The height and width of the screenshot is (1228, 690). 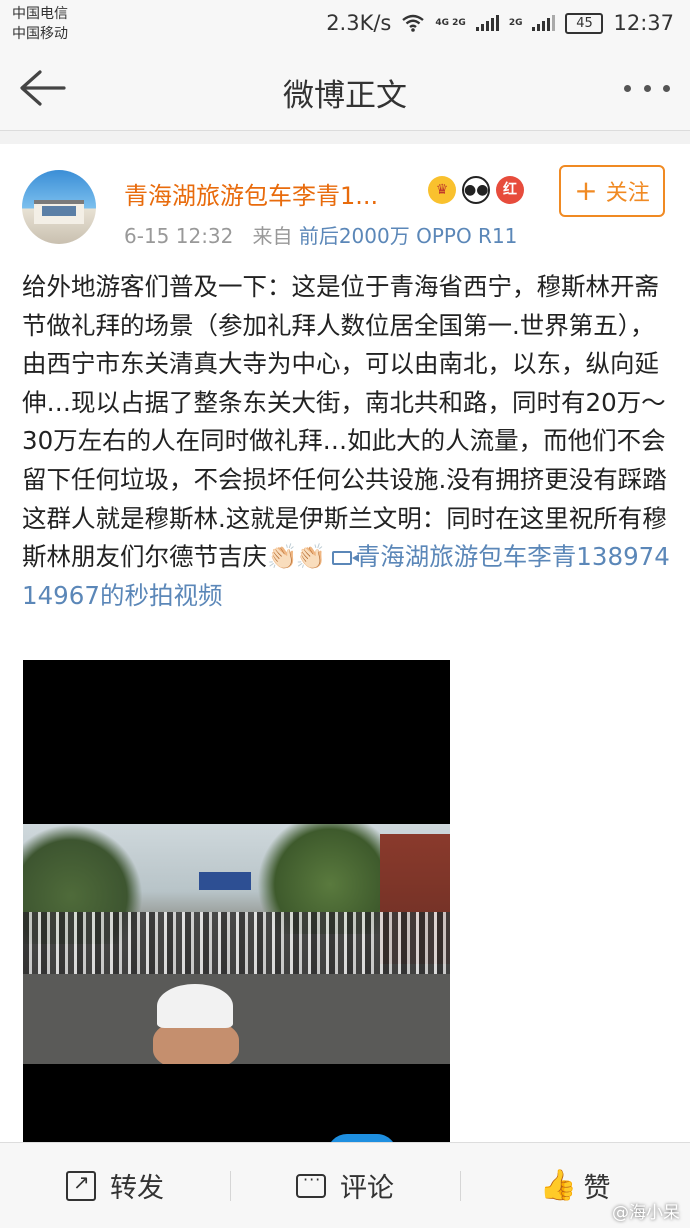 I want to click on carrier-1: 中国电信, so click(x=40, y=14).